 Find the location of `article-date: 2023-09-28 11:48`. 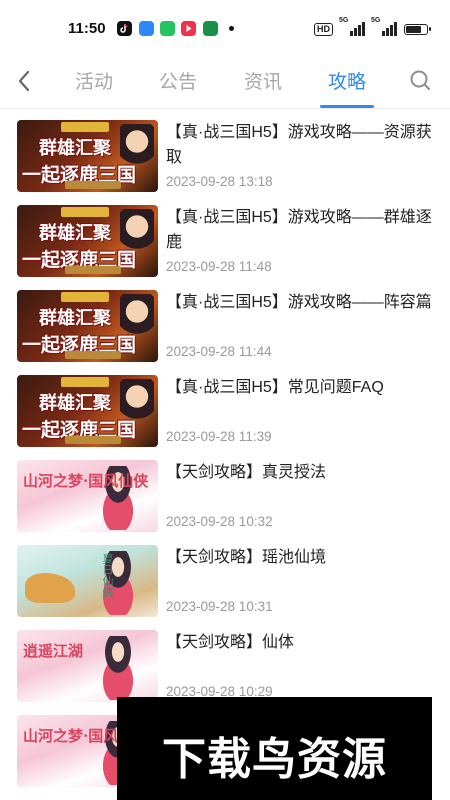

article-date: 2023-09-28 11:48 is located at coordinates (219, 266).